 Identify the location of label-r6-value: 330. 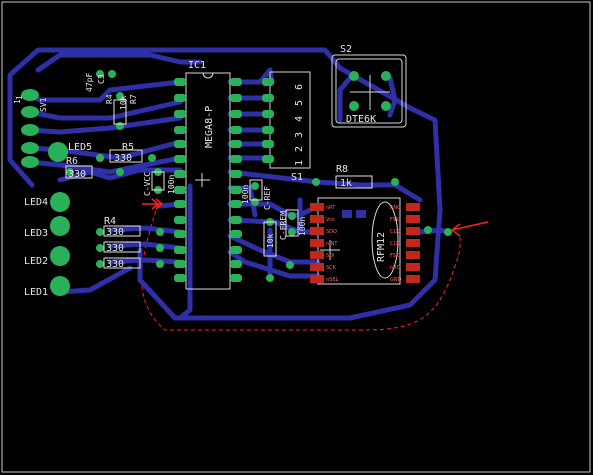
(77, 174).